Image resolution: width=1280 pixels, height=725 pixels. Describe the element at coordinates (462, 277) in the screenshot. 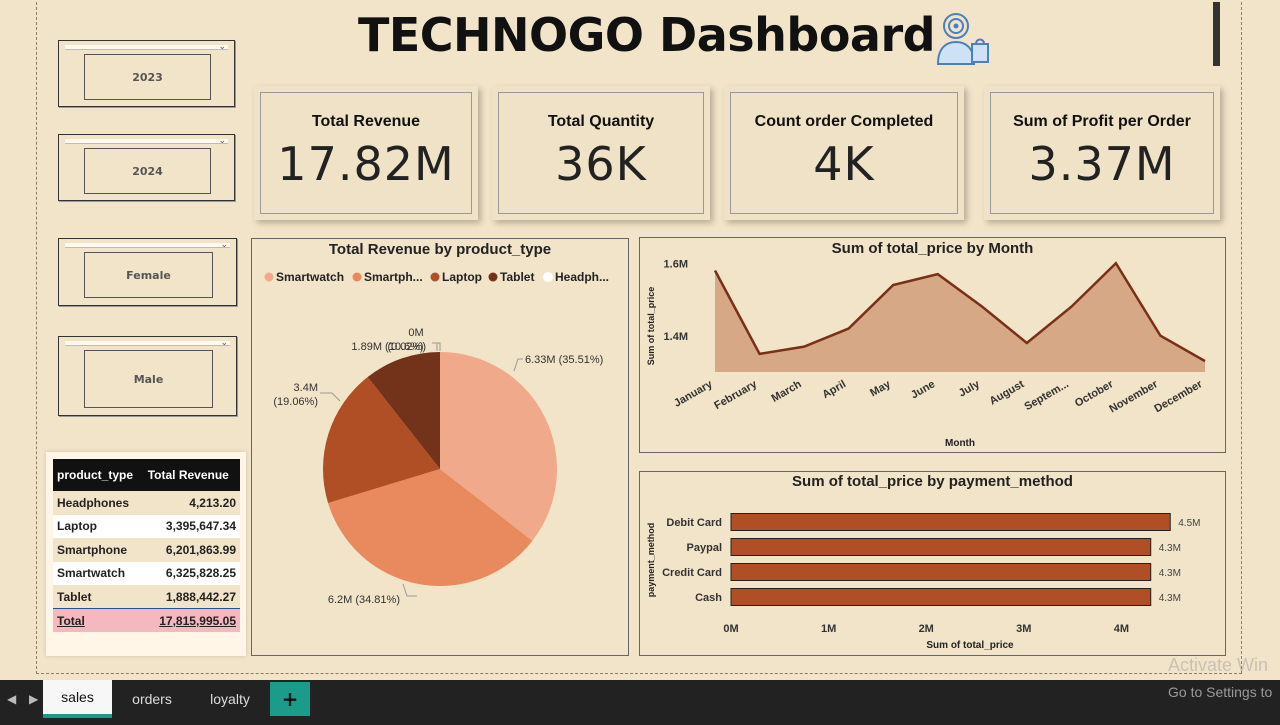

I see `legend-label: Laptop` at that location.